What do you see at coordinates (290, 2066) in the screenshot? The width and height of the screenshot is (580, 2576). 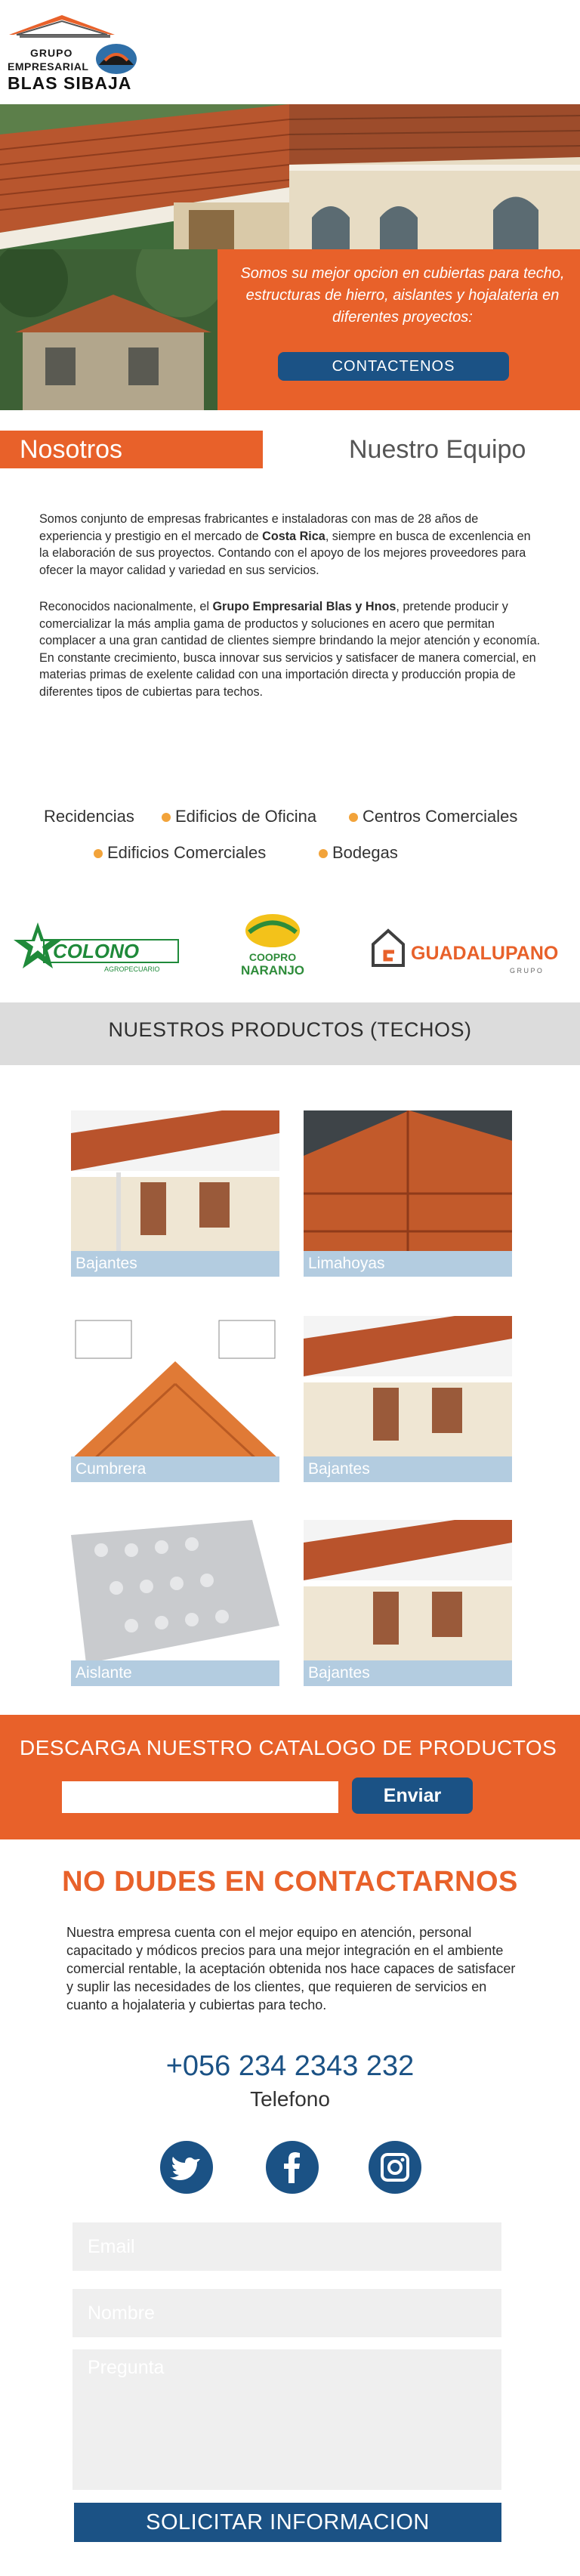 I see `phone-number: +056 234 2343 232` at bounding box center [290, 2066].